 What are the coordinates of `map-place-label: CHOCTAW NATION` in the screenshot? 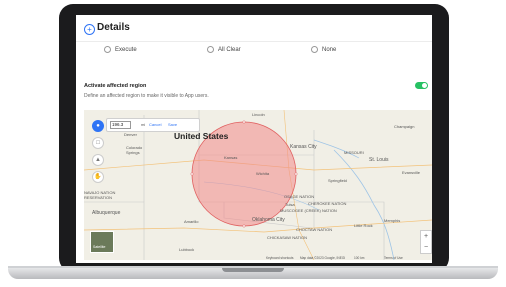 It's located at (314, 229).